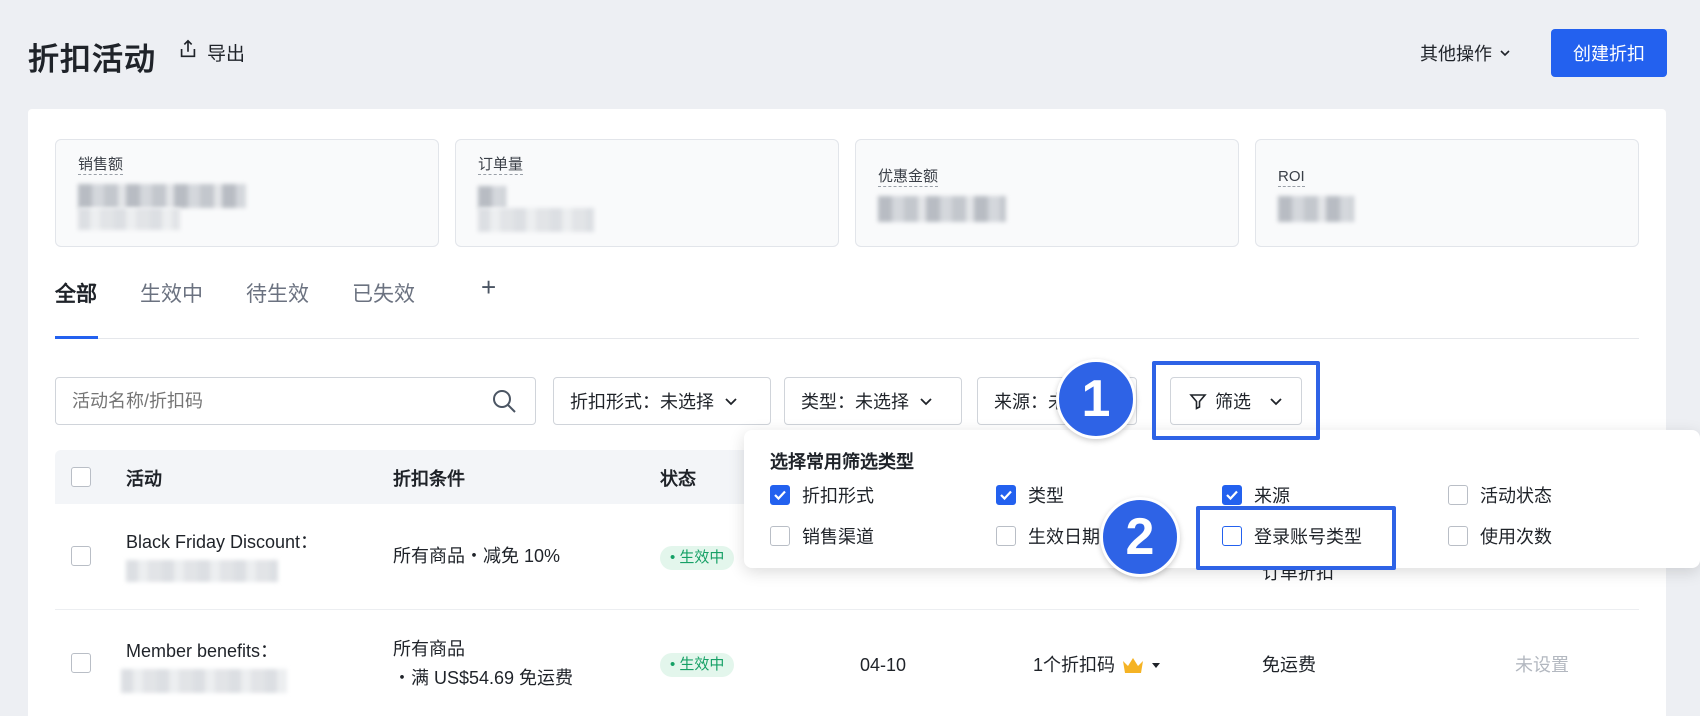 This screenshot has width=1700, height=716. What do you see at coordinates (1064, 537) in the screenshot?
I see `option-label: 生效日期` at bounding box center [1064, 537].